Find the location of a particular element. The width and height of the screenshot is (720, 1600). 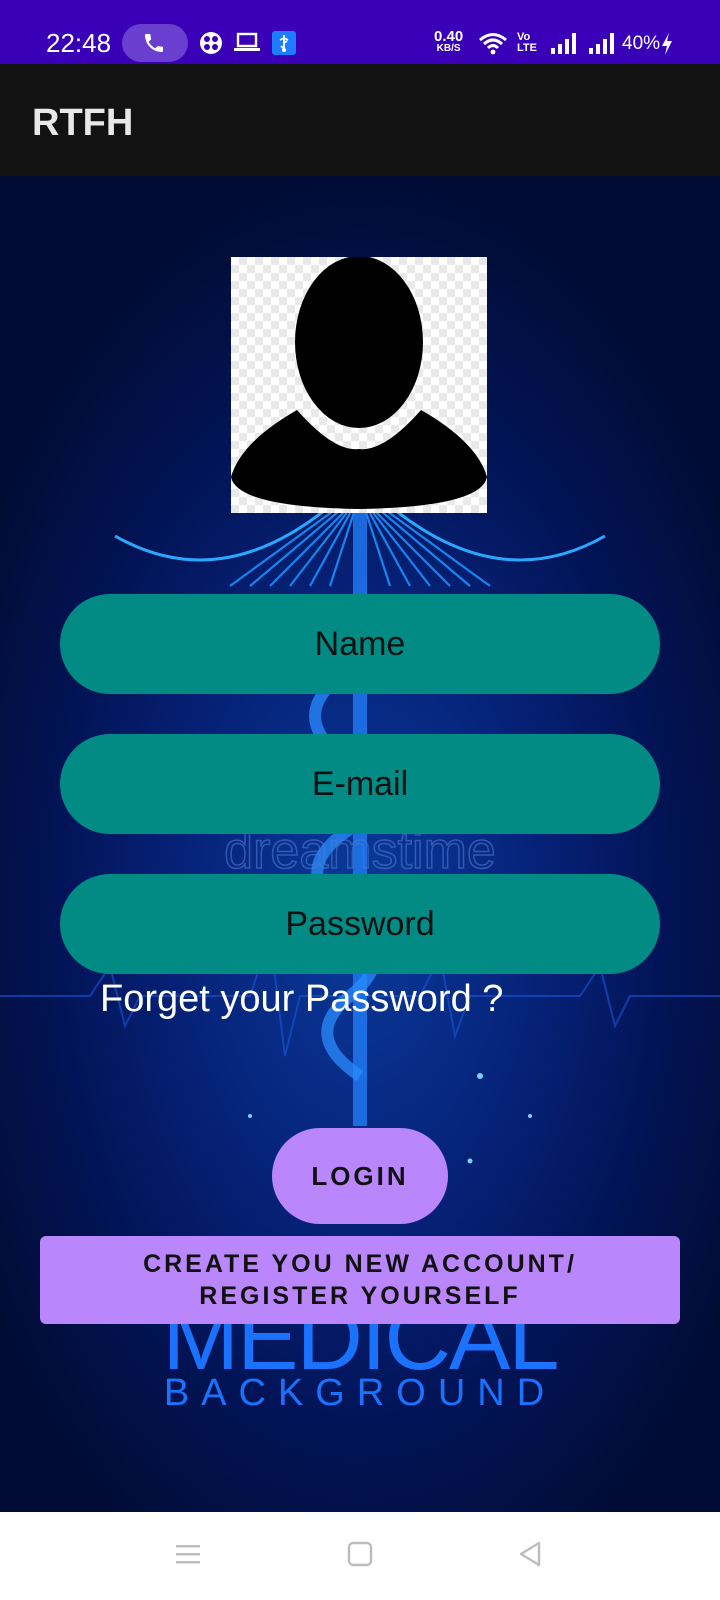

signal-sim1-icon is located at coordinates (563, 43).